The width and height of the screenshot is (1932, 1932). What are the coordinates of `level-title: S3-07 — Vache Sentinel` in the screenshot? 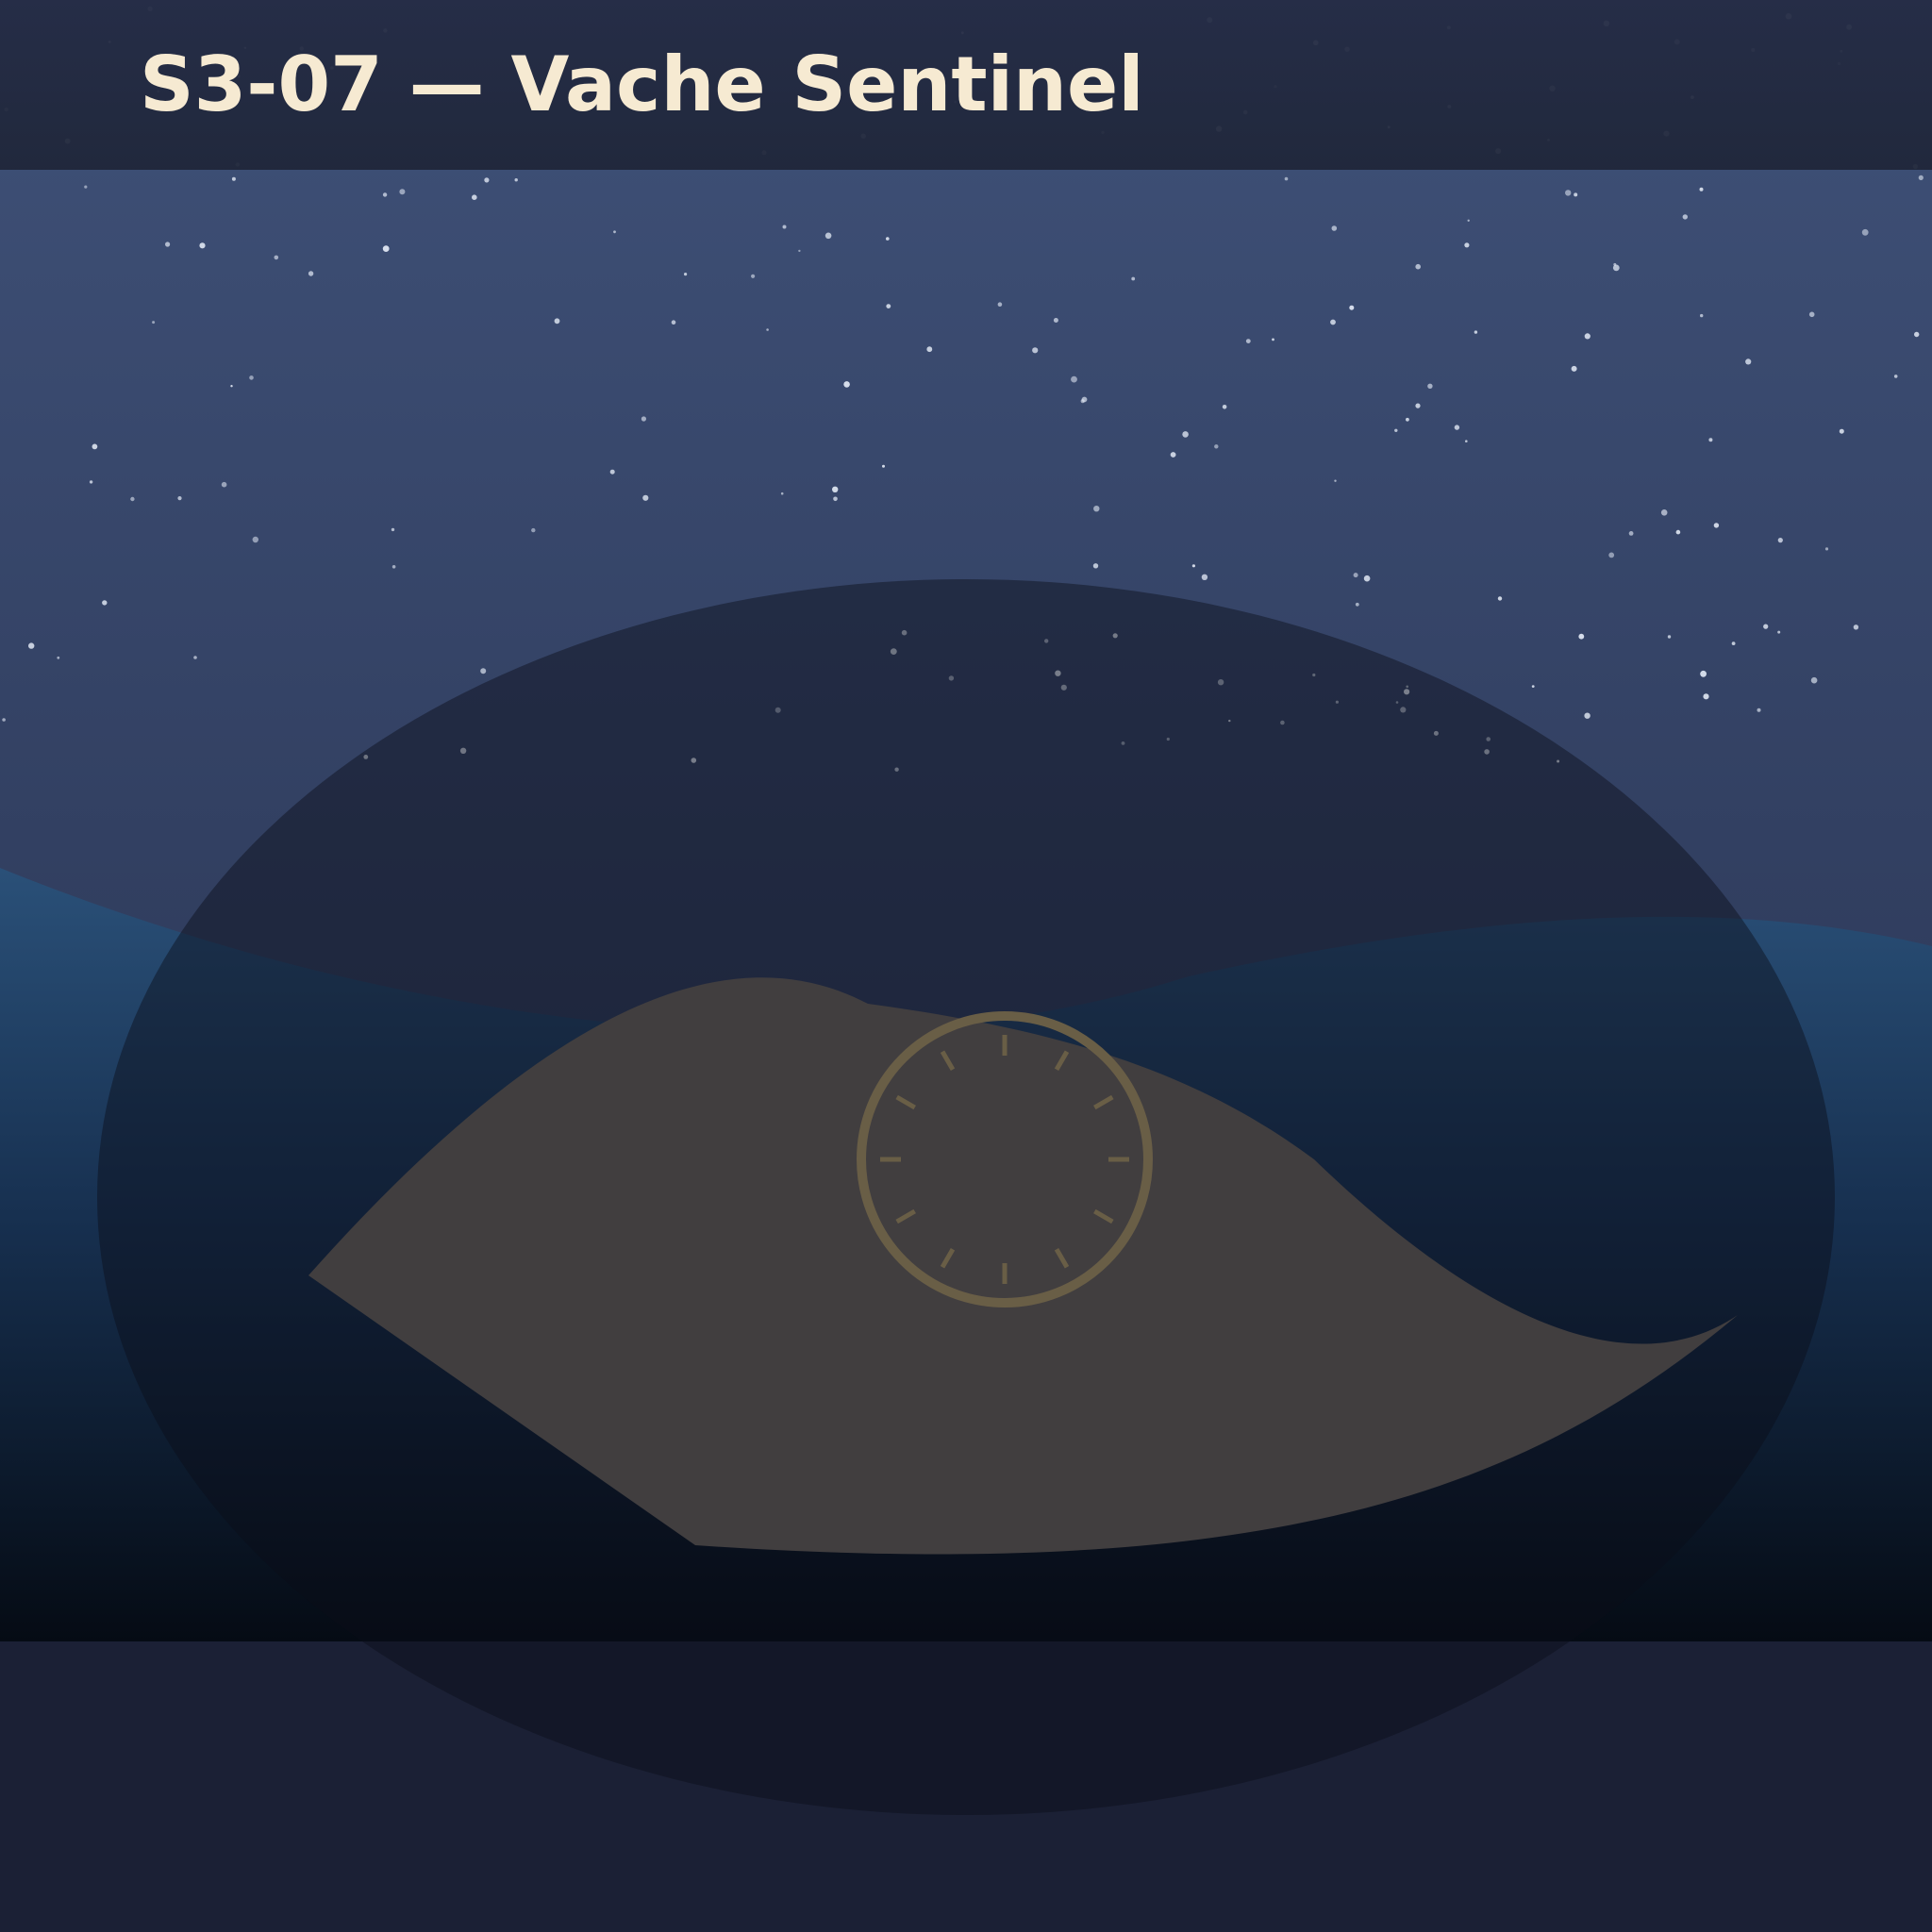 It's located at (642, 85).